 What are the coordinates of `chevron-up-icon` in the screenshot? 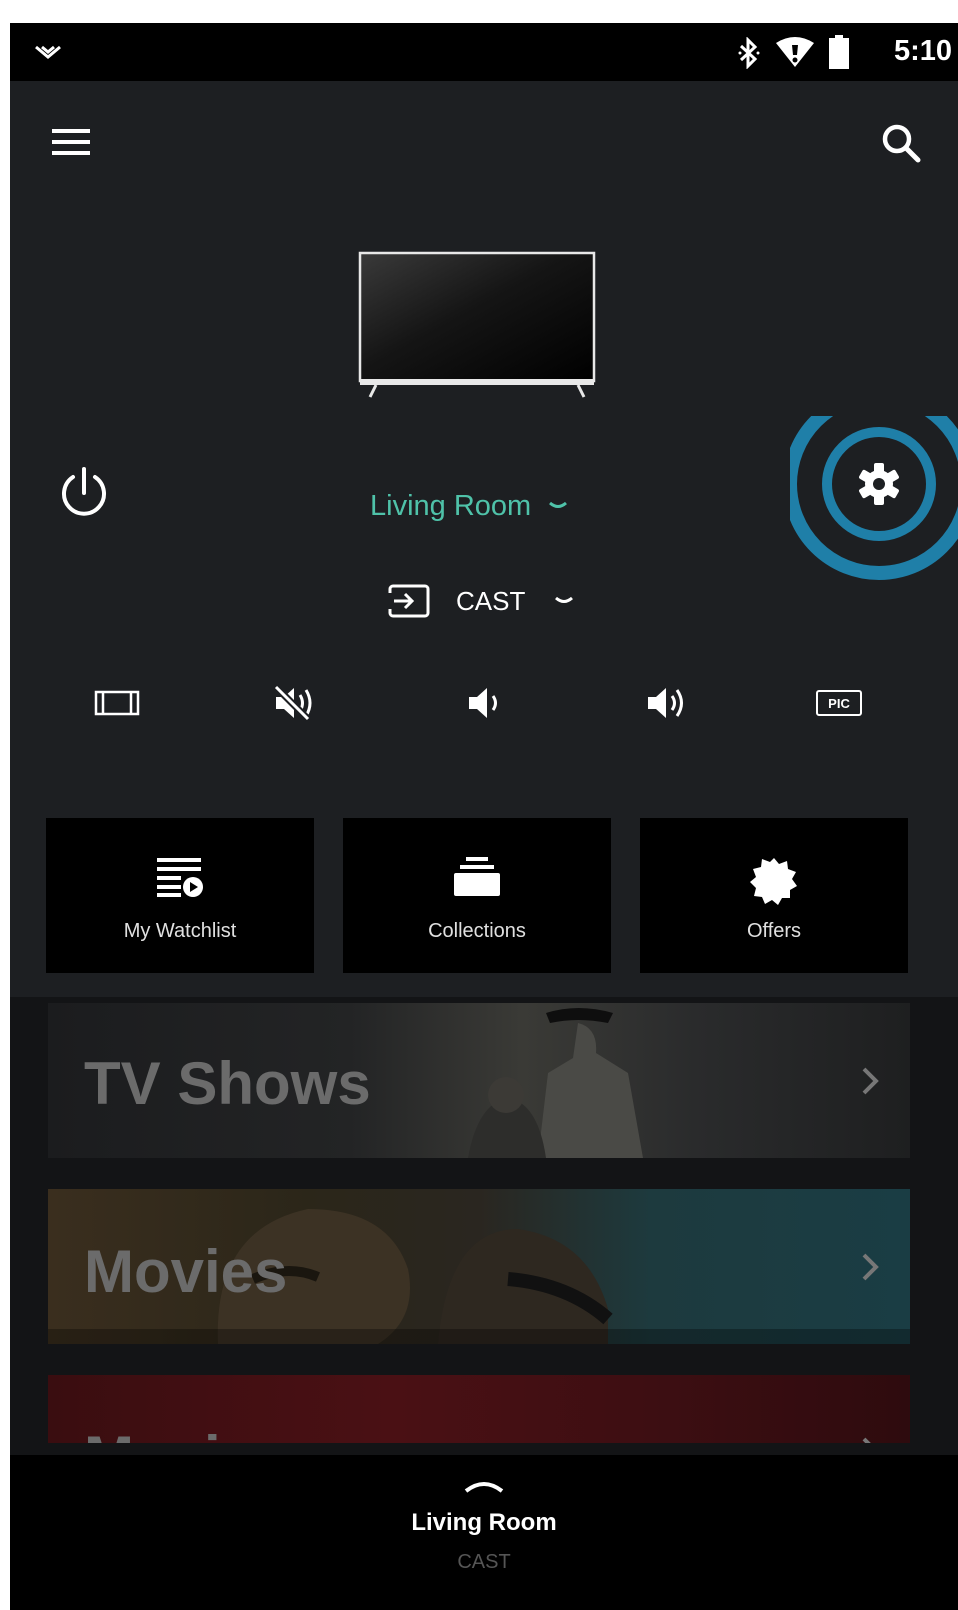 It's located at (484, 1487).